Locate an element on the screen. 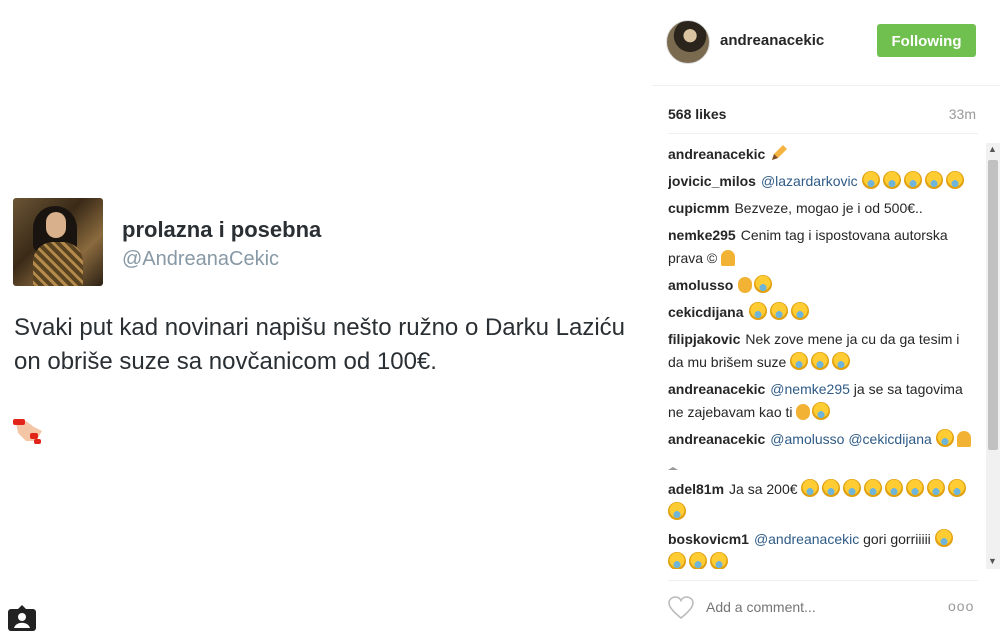  comment-item: cupicmm Bezveze, mogao je i od 500€.. is located at coordinates (822, 208).